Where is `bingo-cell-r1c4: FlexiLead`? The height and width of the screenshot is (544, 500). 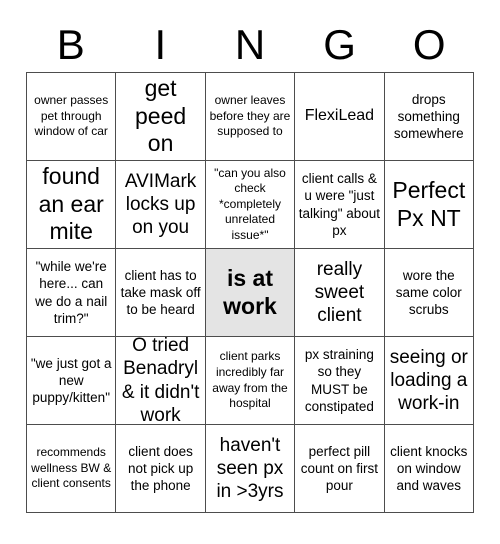 bingo-cell-r1c4: FlexiLead is located at coordinates (340, 117).